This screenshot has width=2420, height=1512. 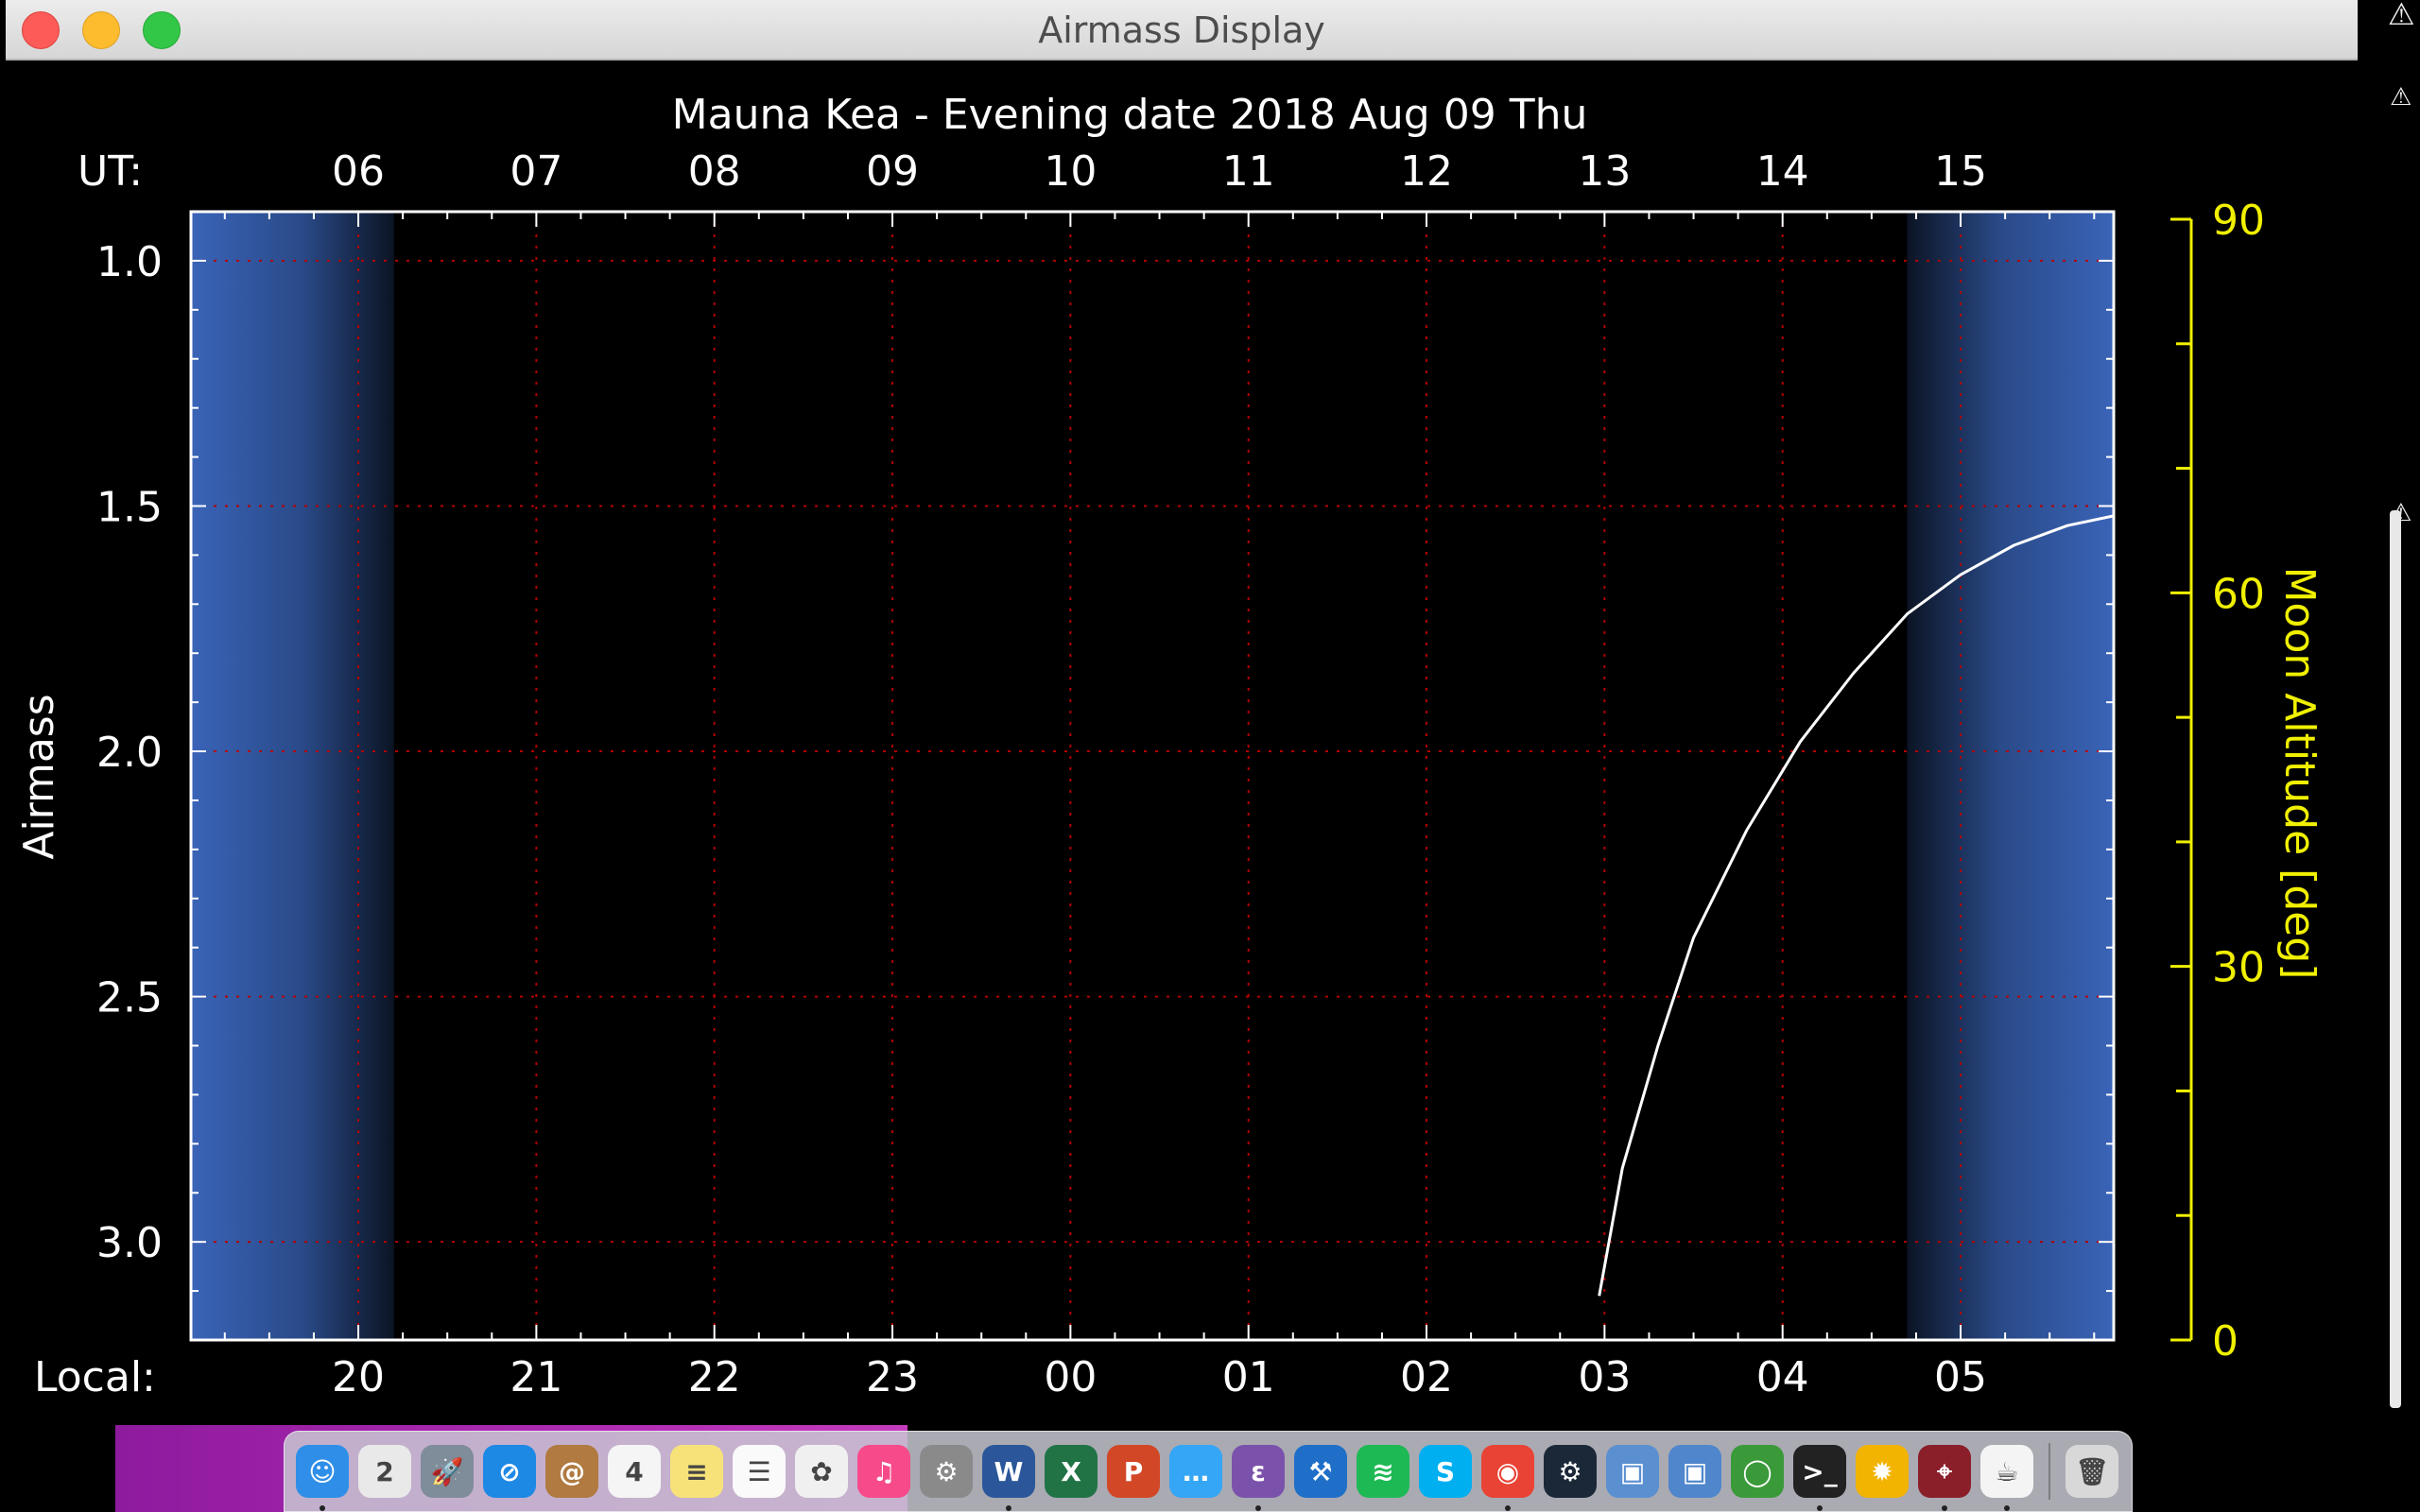 I want to click on dock-item: @, so click(x=571, y=1471).